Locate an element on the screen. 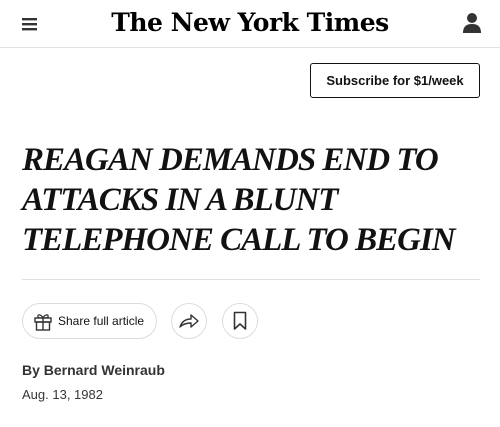 This screenshot has width=500, height=427. divider is located at coordinates (251, 279).